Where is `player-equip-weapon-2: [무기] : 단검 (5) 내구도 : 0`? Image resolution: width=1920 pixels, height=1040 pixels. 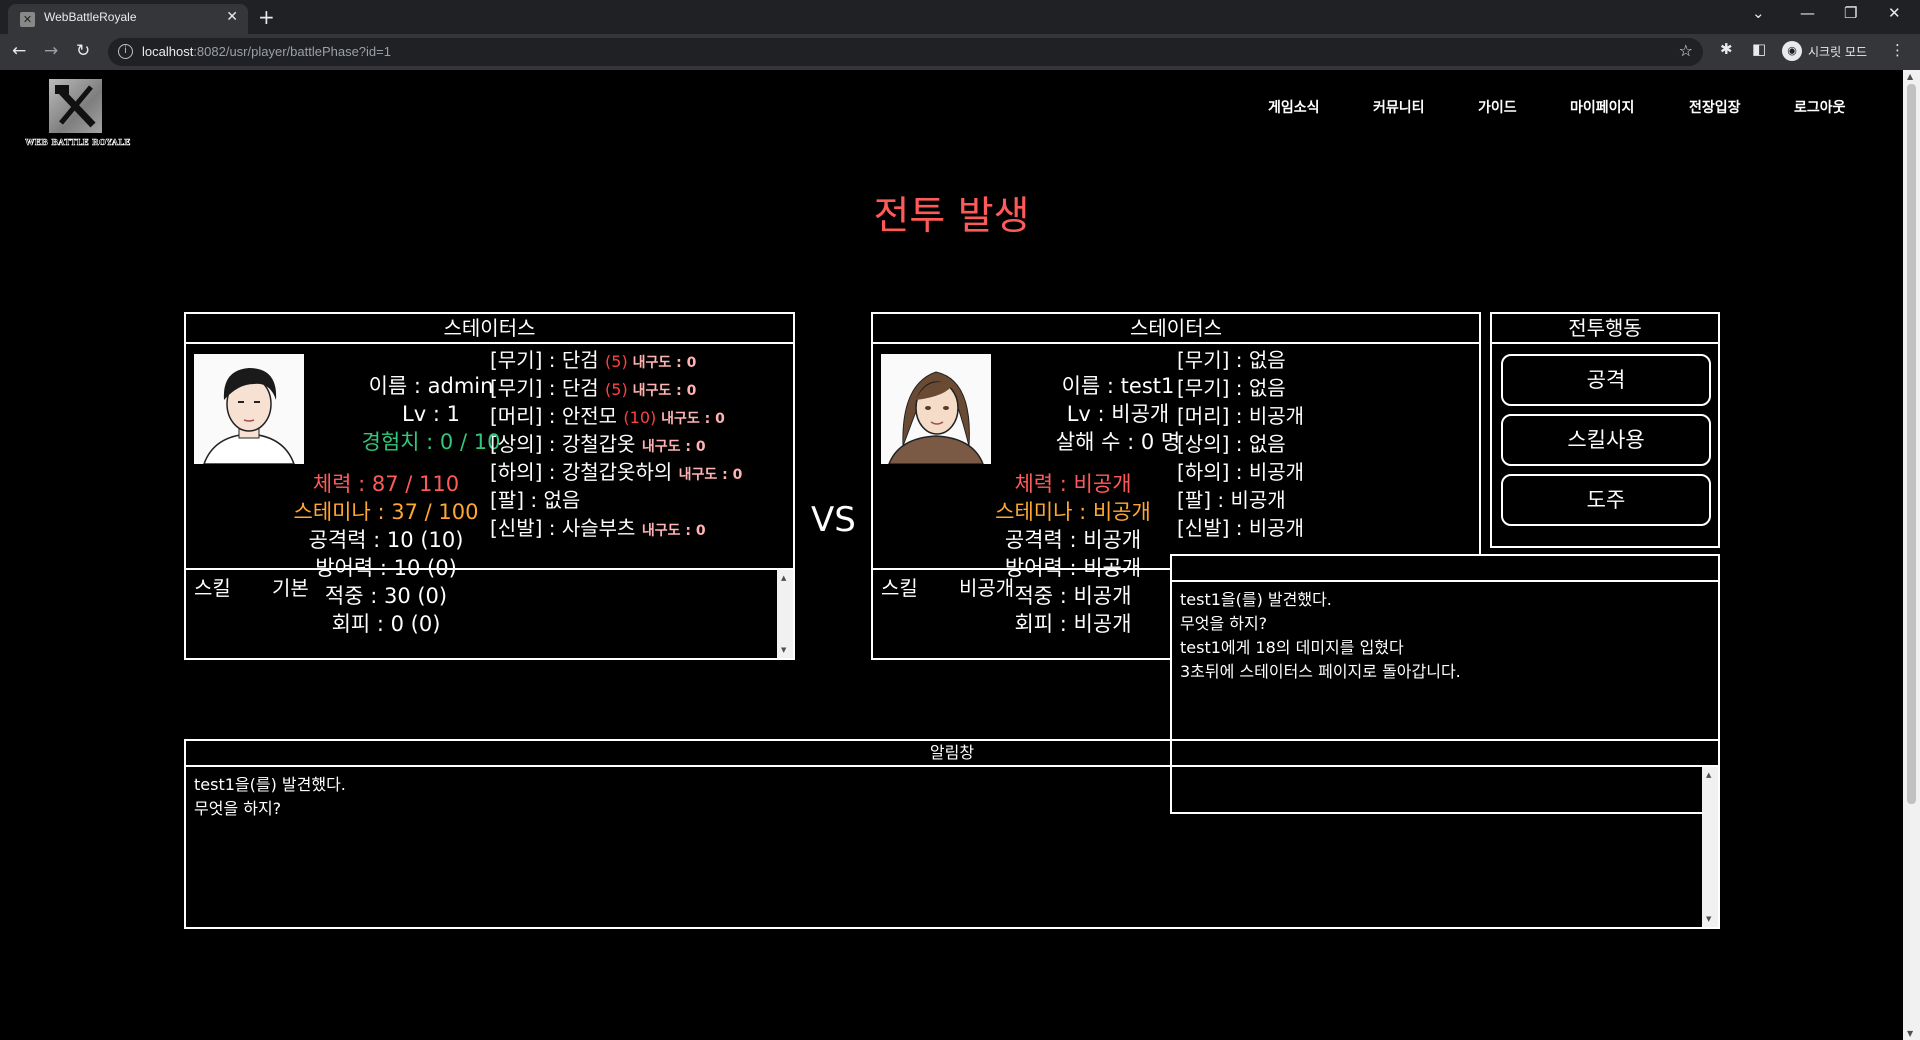
player-equip-weapon-2: [무기] : 단검 (5) 내구도 : 0 is located at coordinates (593, 389).